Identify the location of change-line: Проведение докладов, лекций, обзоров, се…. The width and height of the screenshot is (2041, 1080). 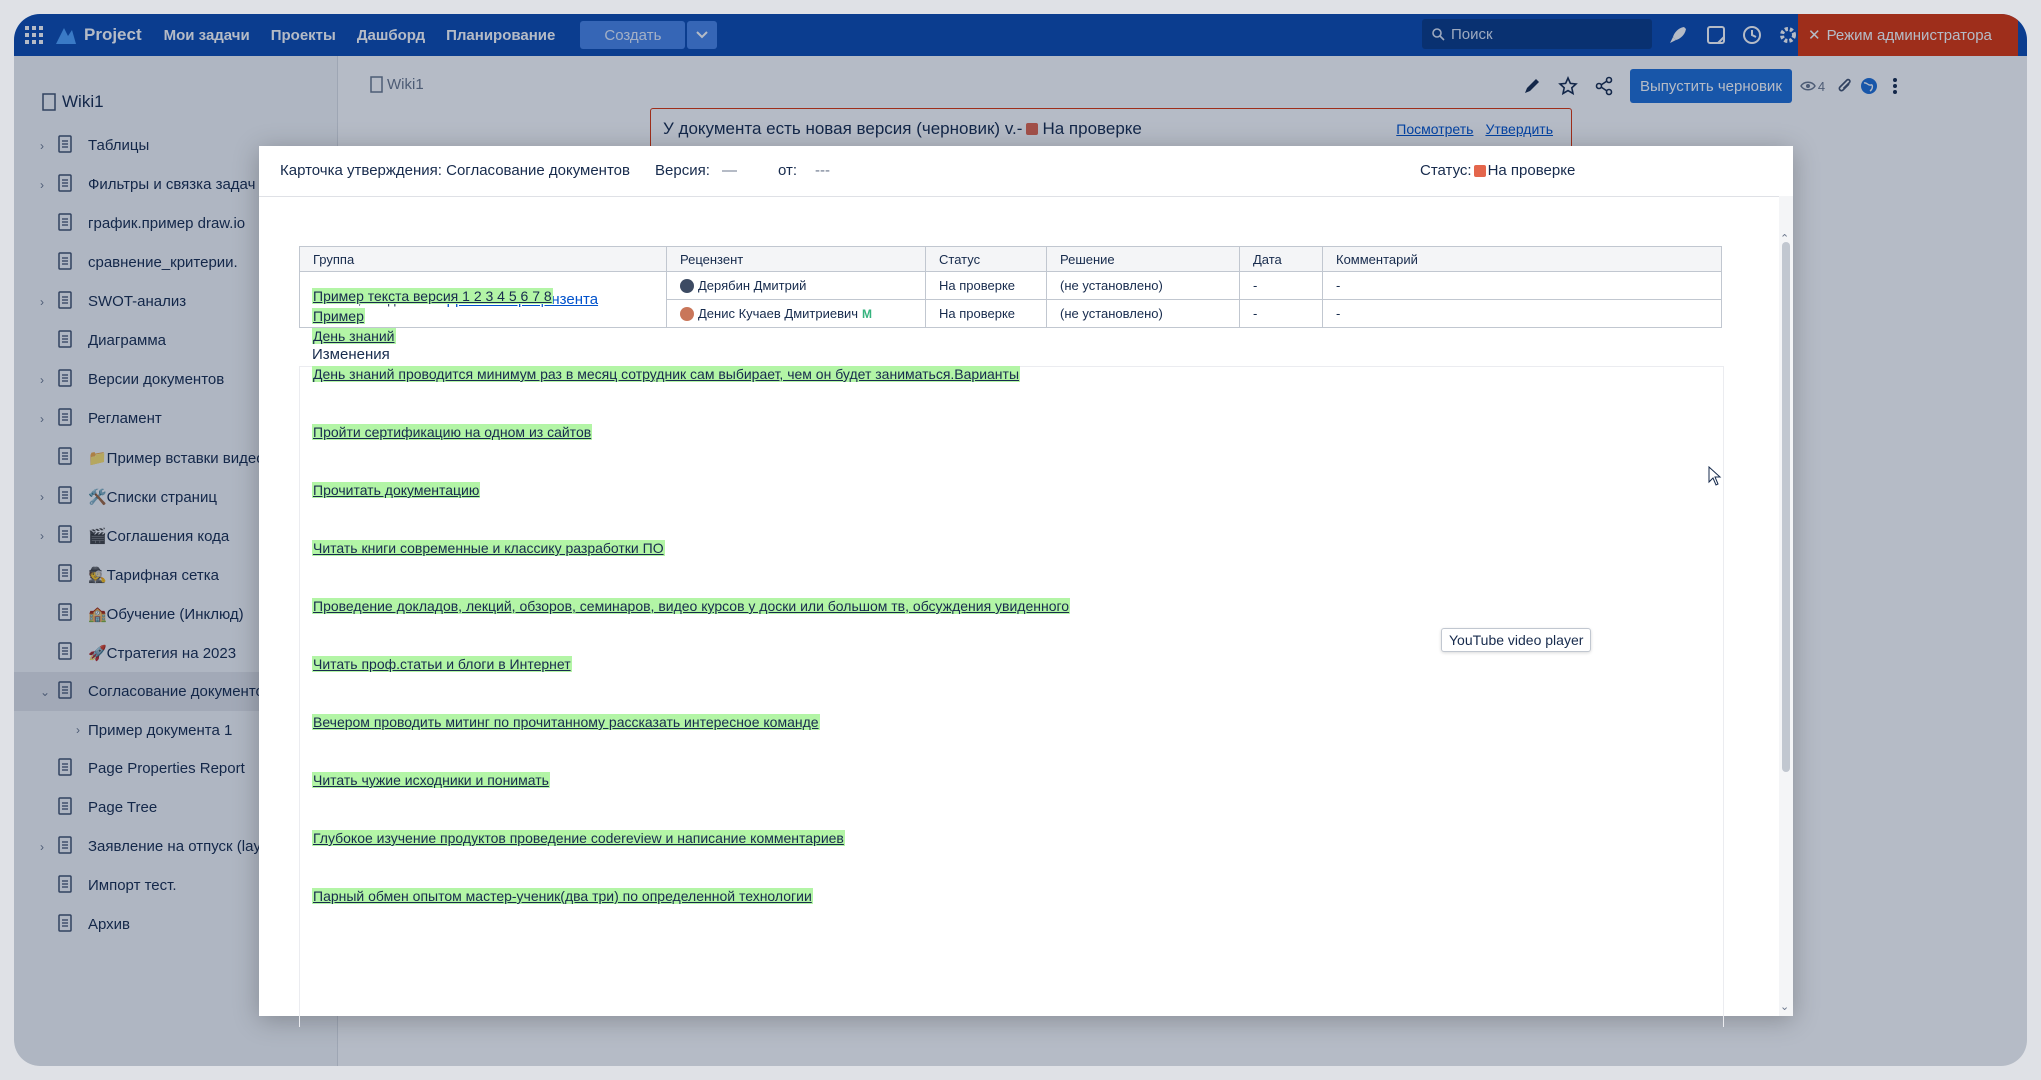
(691, 606).